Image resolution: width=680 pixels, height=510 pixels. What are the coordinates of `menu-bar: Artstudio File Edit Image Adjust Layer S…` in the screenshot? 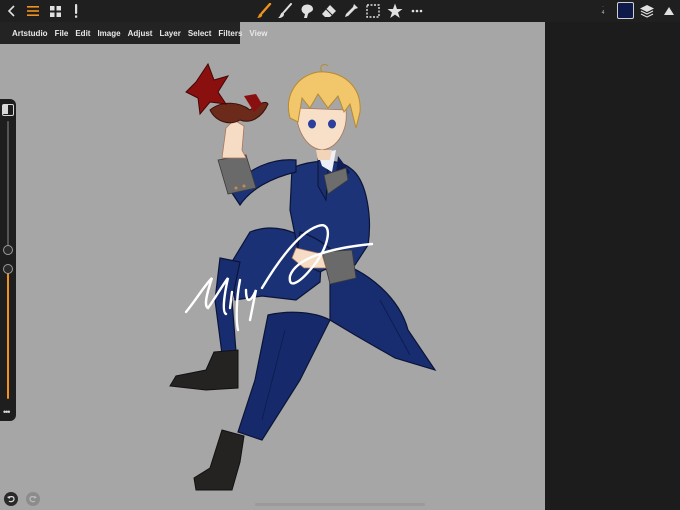 It's located at (134, 33).